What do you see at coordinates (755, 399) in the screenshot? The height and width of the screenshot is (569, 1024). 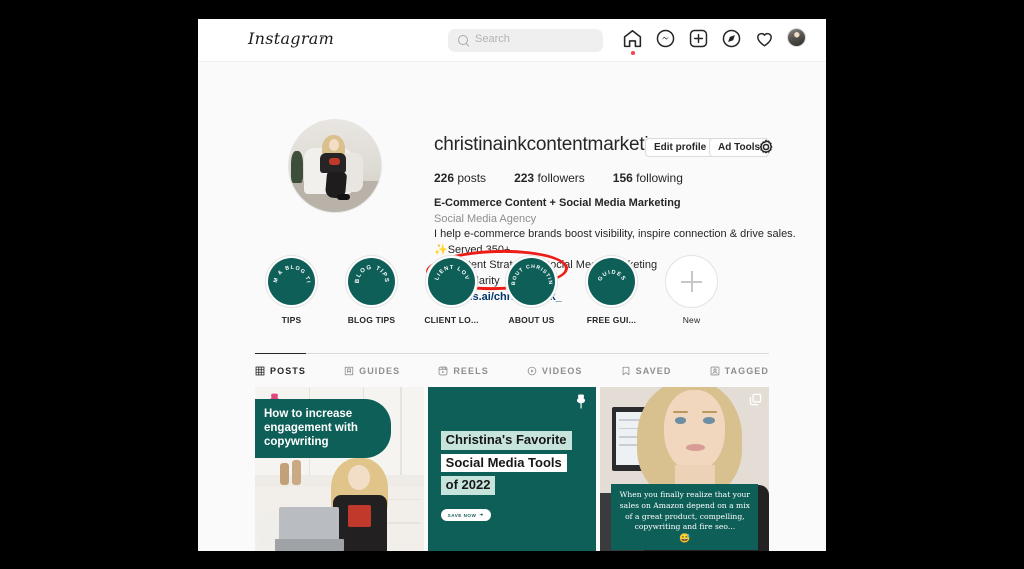 I see `carousel-icon` at bounding box center [755, 399].